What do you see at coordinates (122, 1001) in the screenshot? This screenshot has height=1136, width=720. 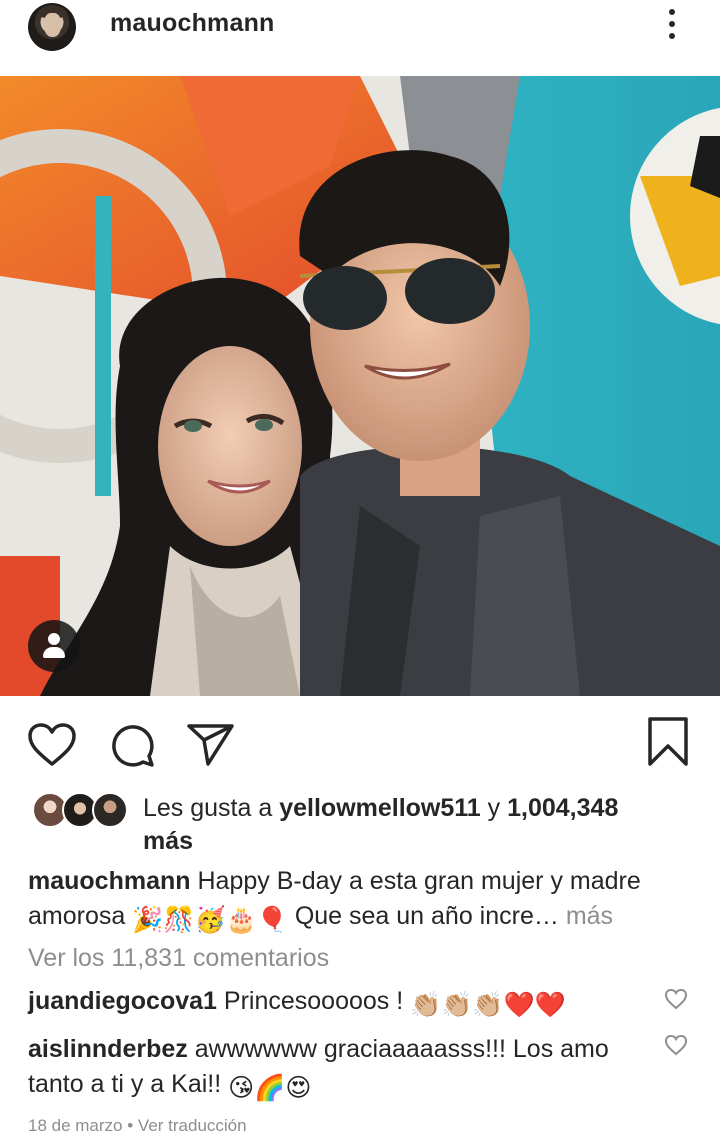 I see `comment-username: juandiegocova1` at bounding box center [122, 1001].